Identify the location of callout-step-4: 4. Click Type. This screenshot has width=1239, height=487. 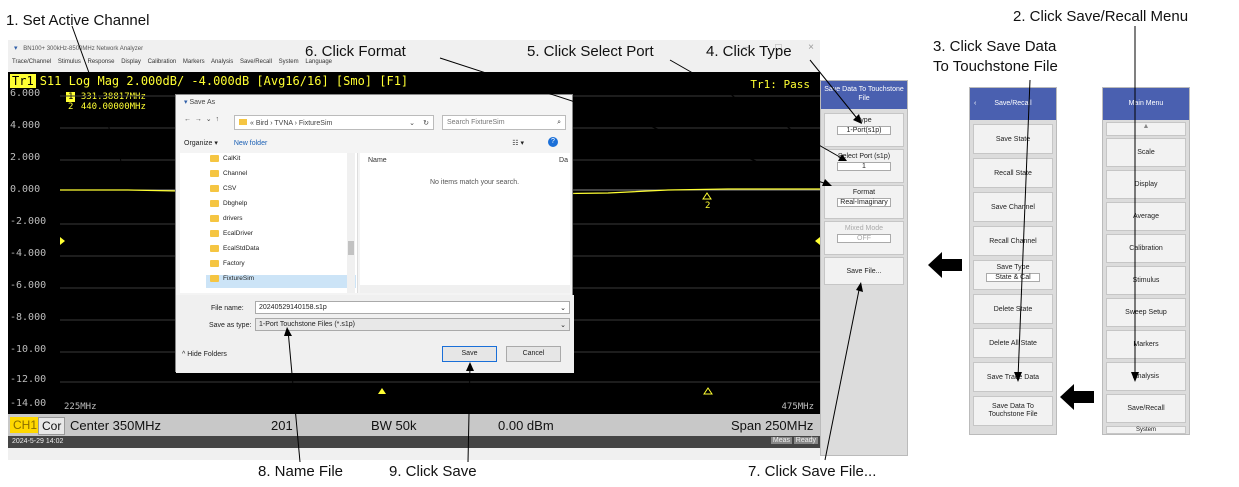
(749, 51).